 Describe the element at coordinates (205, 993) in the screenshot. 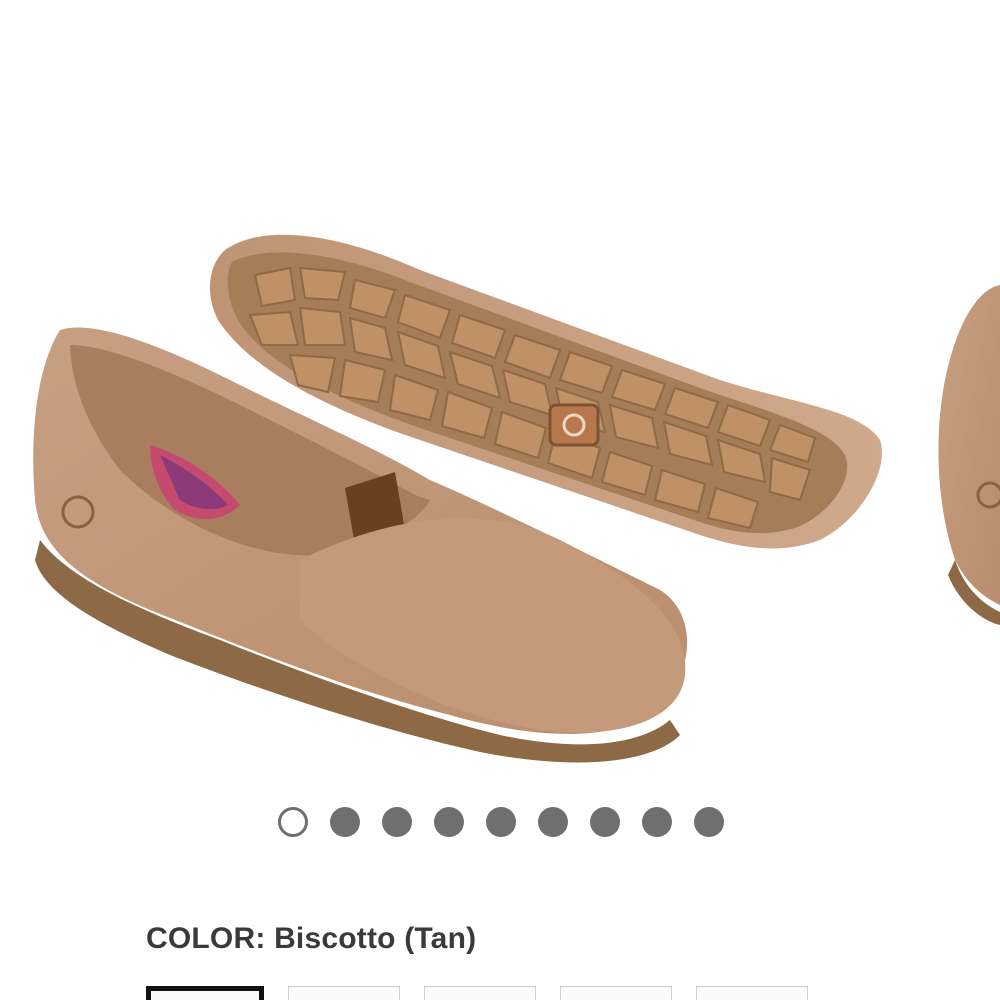

I see `color-swatch-selected` at that location.